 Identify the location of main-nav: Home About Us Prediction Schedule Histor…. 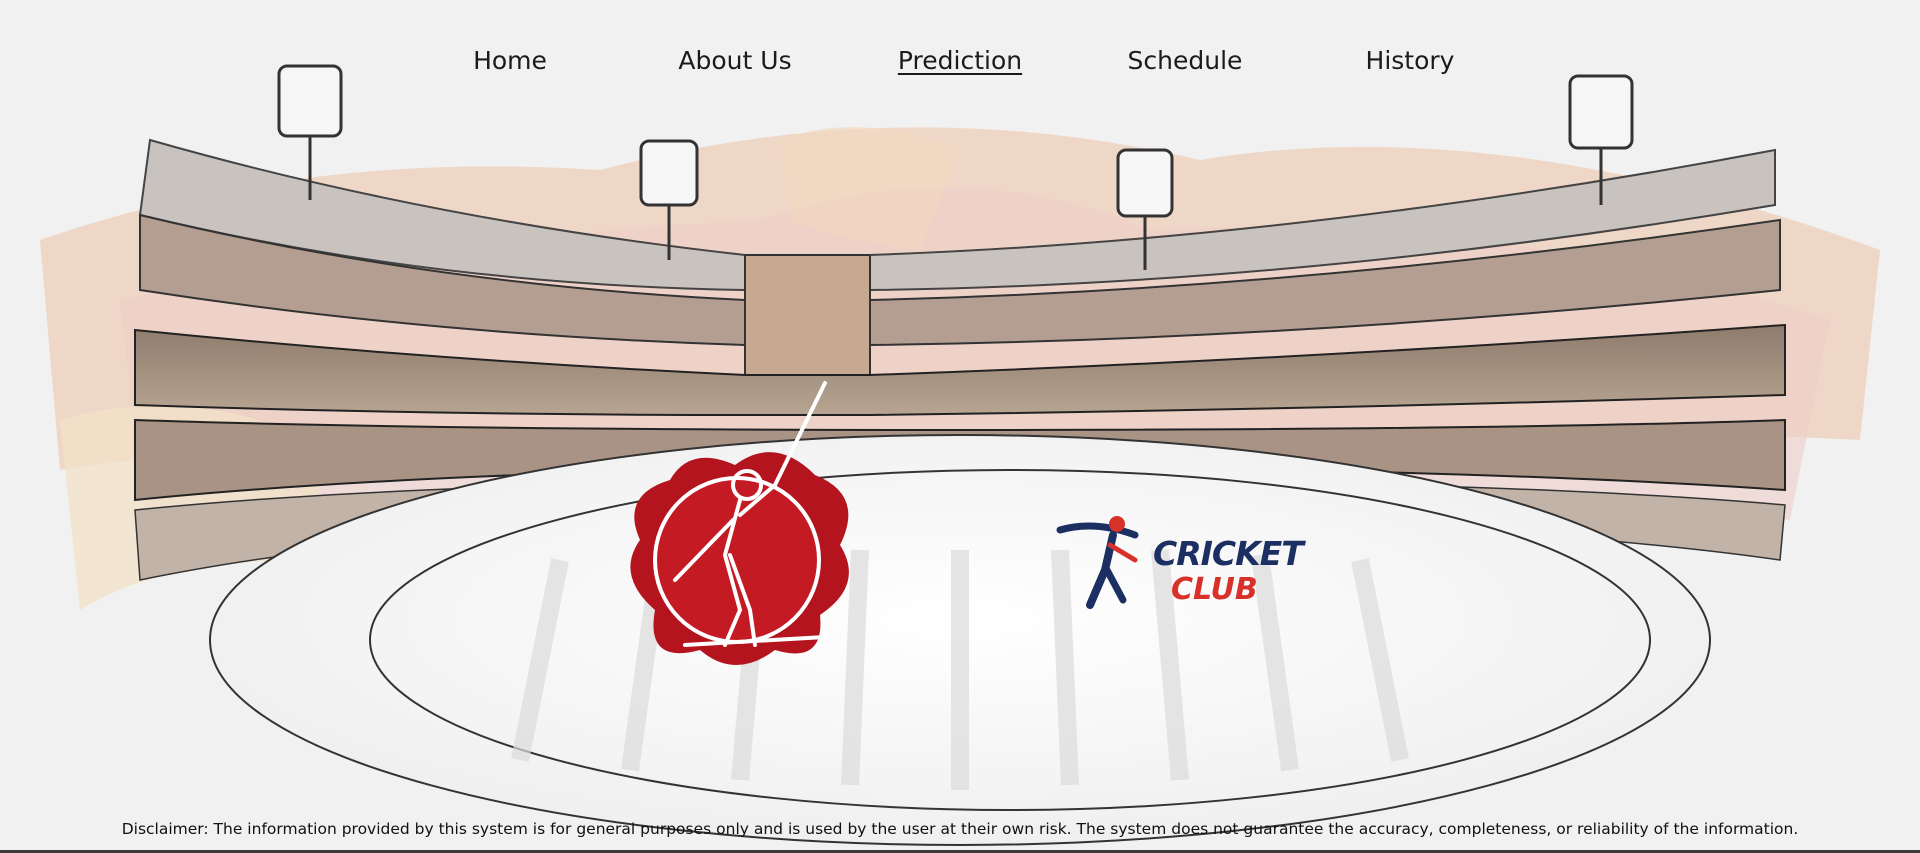
(960, 60).